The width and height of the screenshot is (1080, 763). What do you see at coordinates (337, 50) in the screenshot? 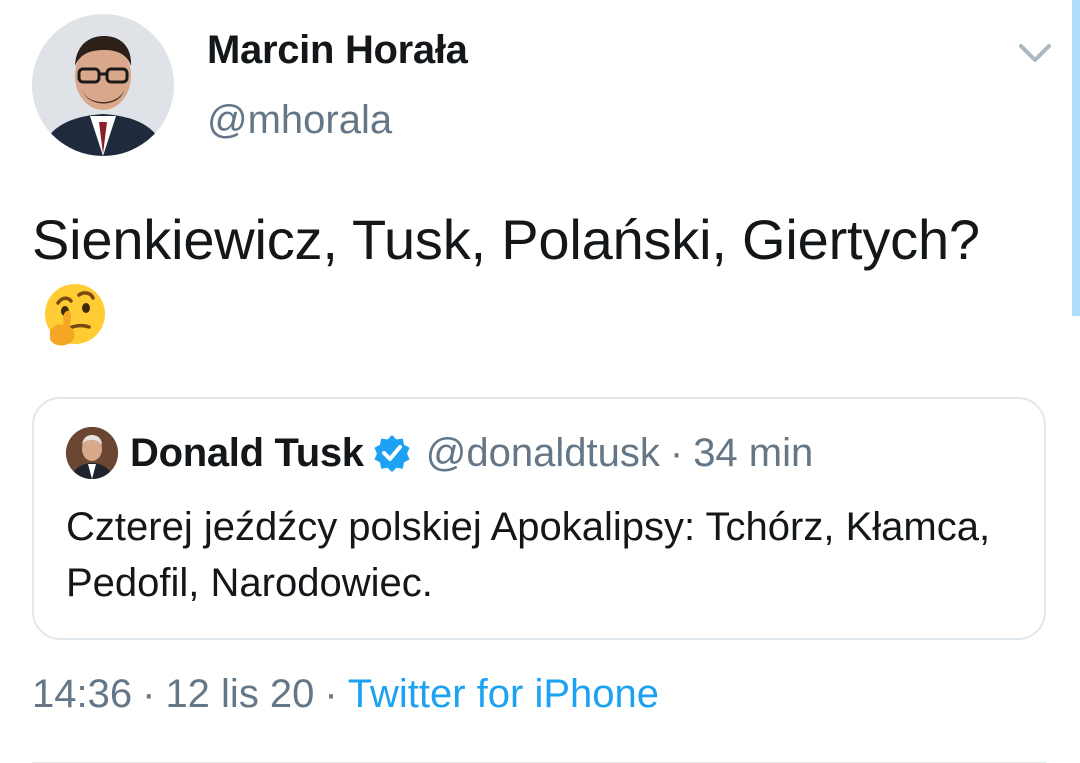
I see `author-name: Marcin Horała` at bounding box center [337, 50].